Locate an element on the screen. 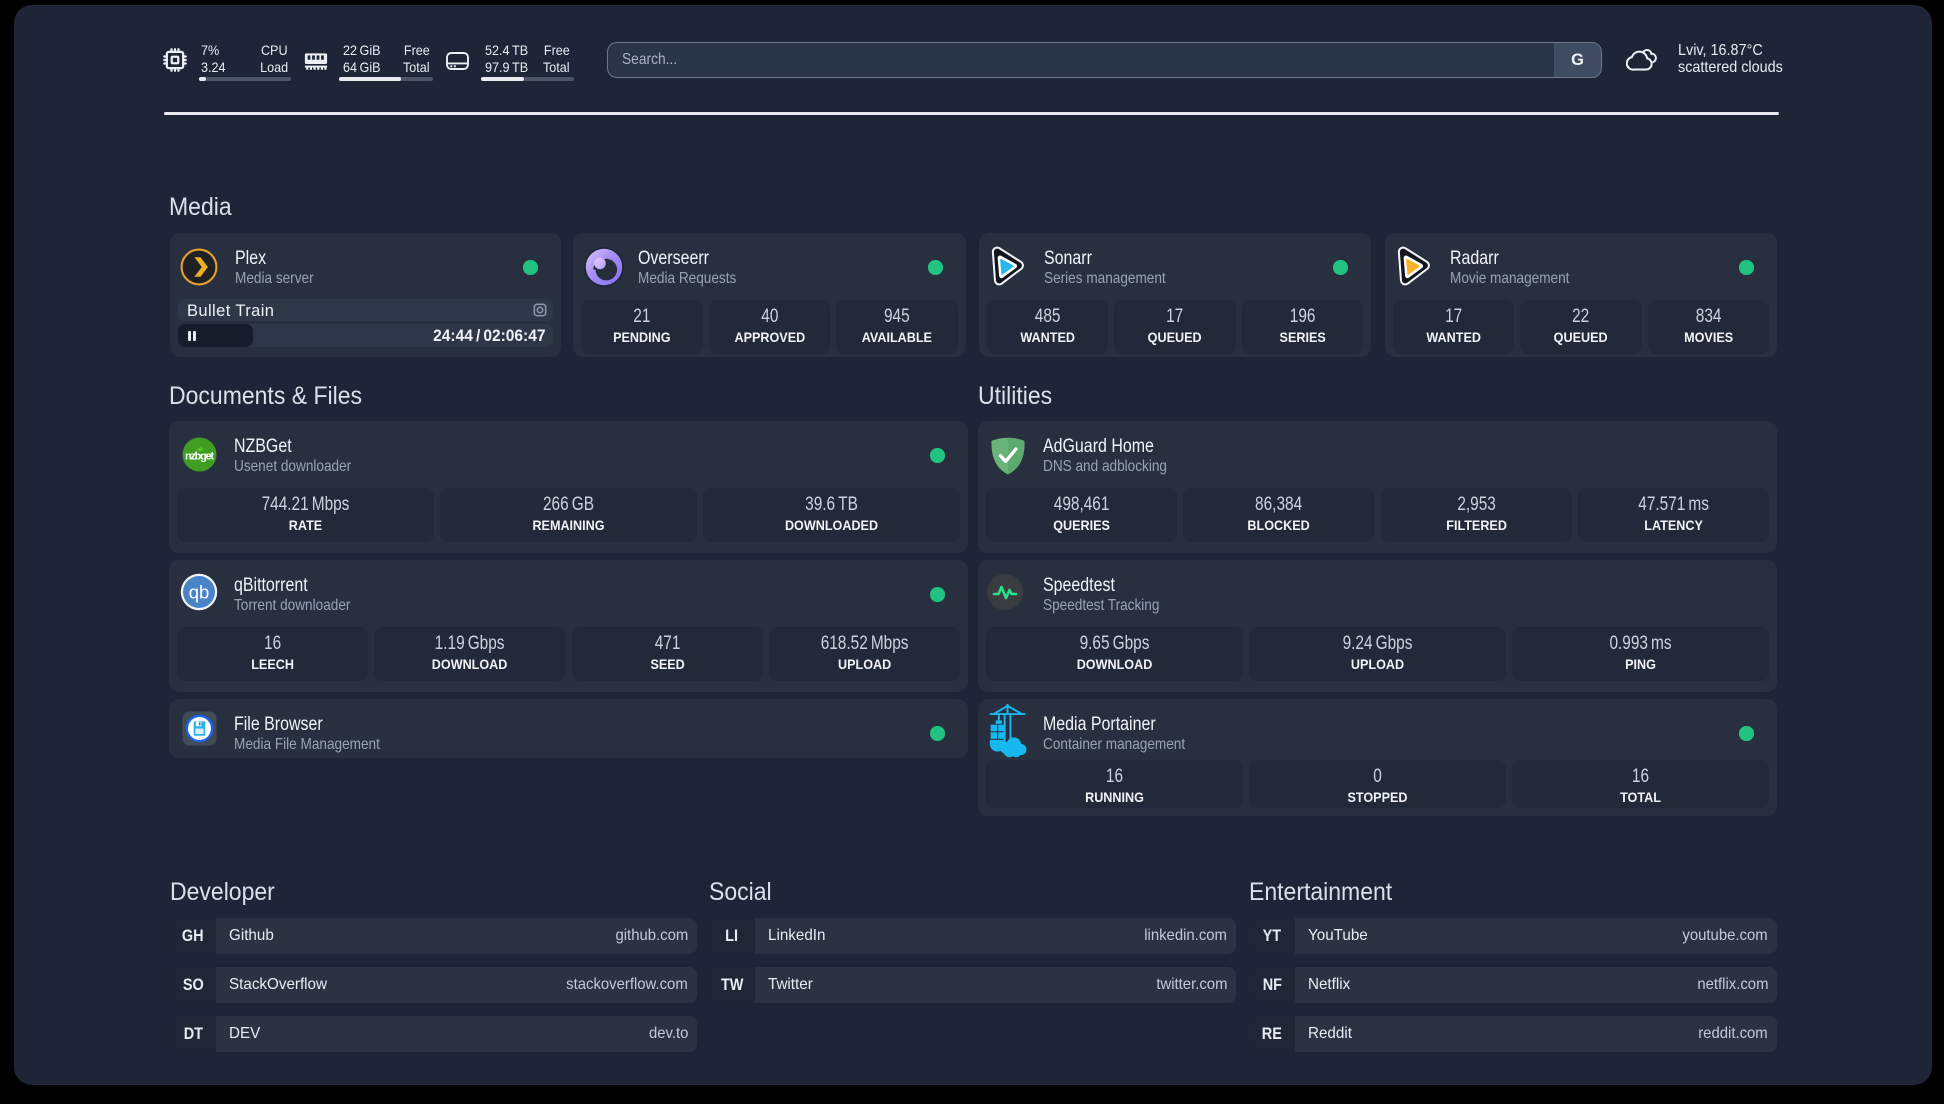 Image resolution: width=1944 pixels, height=1104 pixels. svg-text: nzbget is located at coordinates (199, 456).